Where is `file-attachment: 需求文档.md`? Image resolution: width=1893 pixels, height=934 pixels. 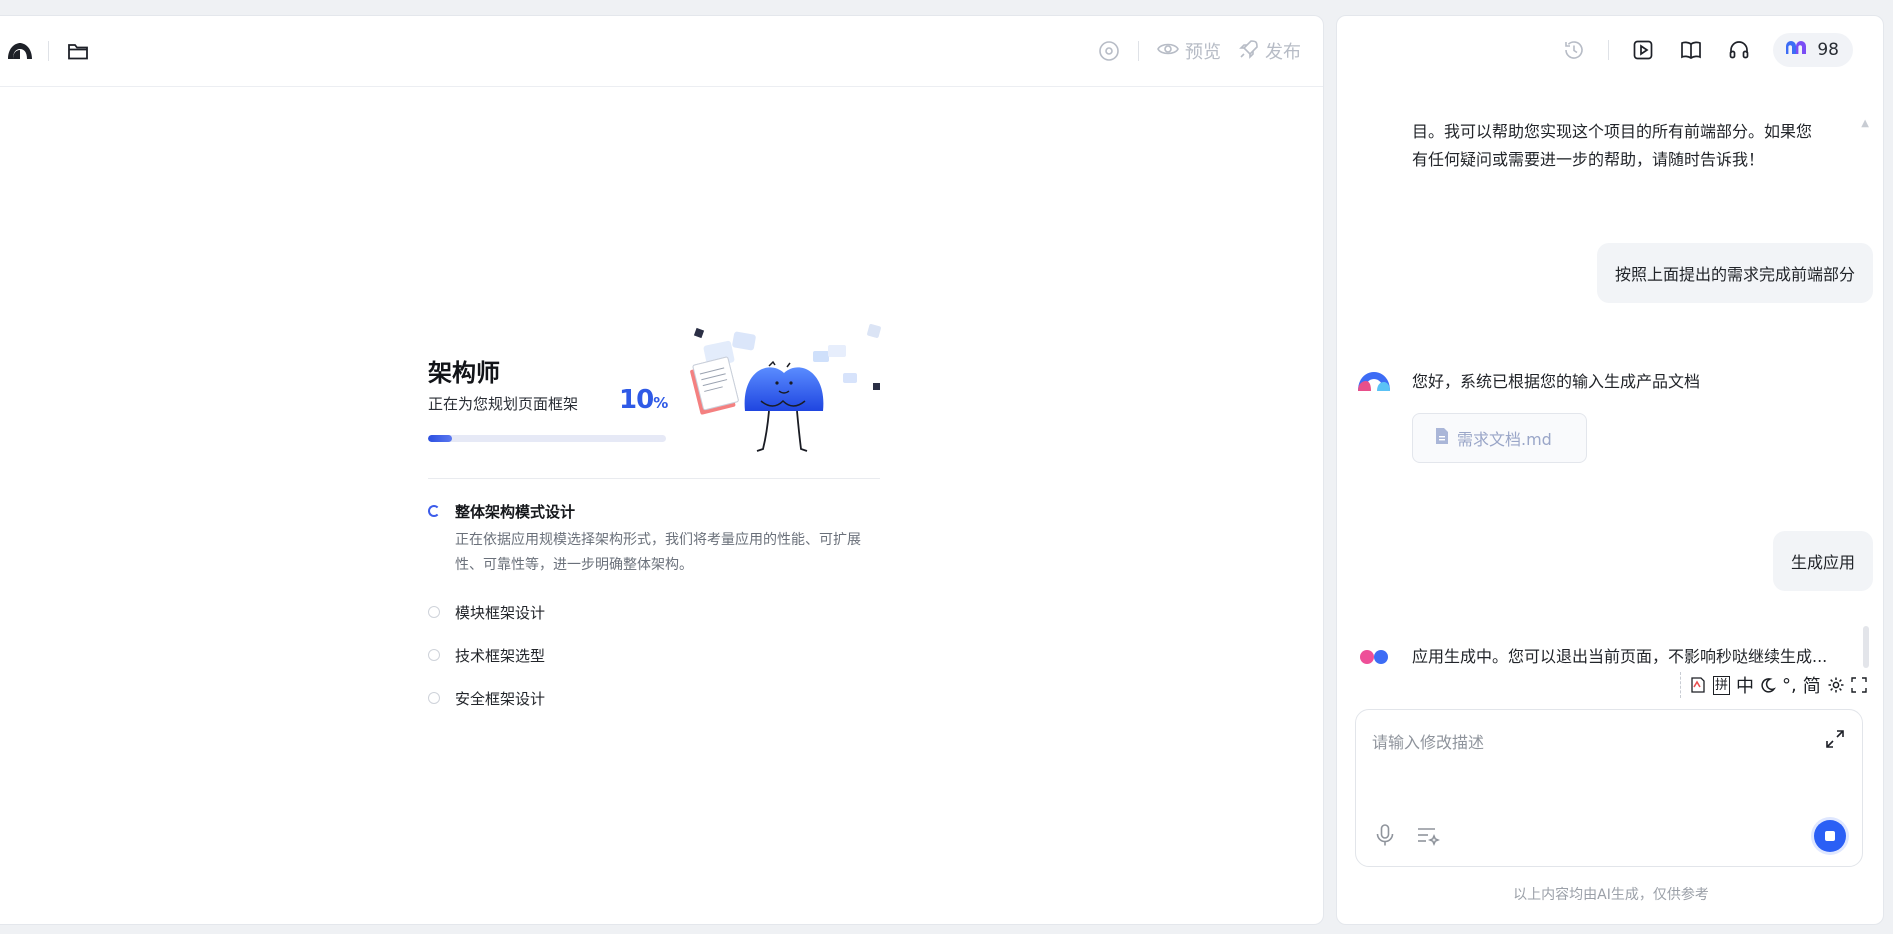
file-attachment: 需求文档.md is located at coordinates (1499, 438).